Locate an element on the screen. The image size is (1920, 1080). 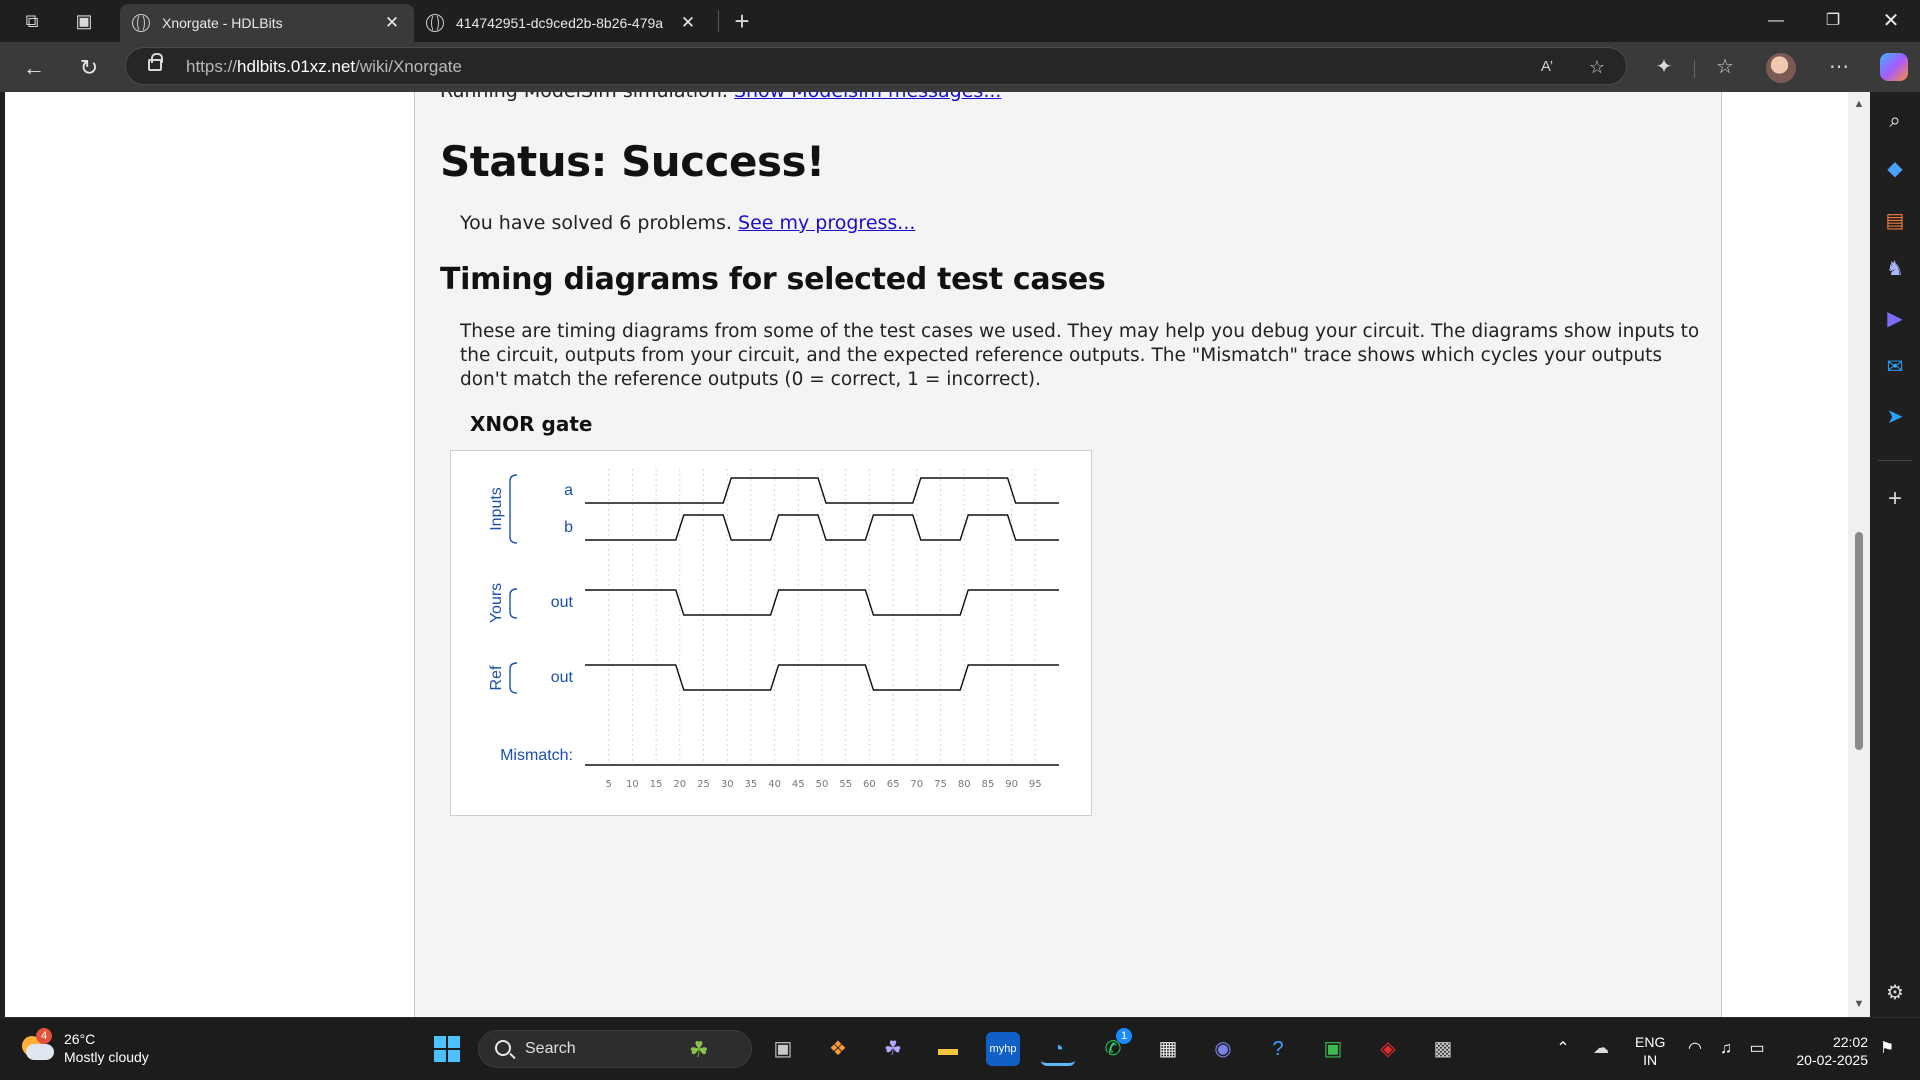
copilot-icon: ▶ is located at coordinates (1895, 319).